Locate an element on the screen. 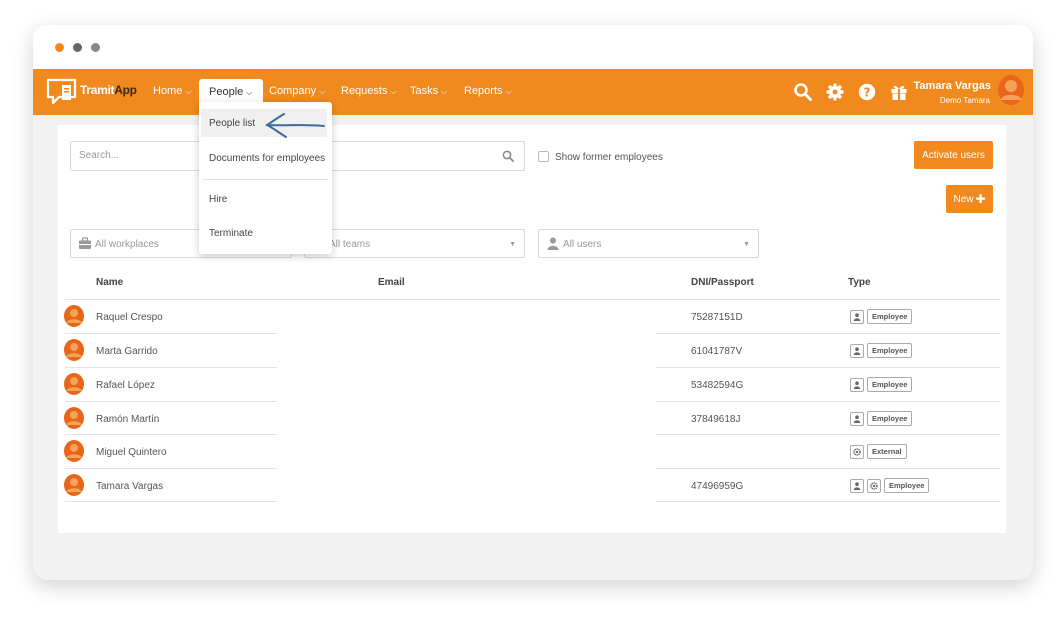 The image size is (1058, 622). table-row: Ramón Martín 37849618J Employee is located at coordinates (532, 418).